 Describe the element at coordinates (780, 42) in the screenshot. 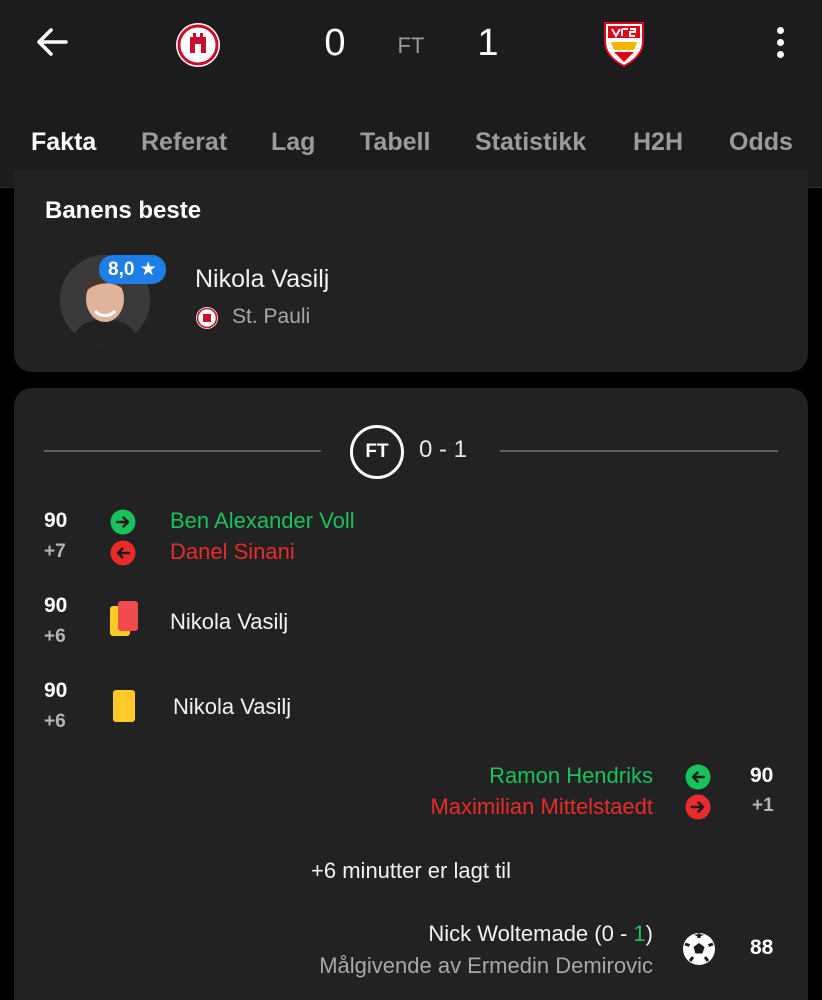

I see `more-options-icon` at that location.